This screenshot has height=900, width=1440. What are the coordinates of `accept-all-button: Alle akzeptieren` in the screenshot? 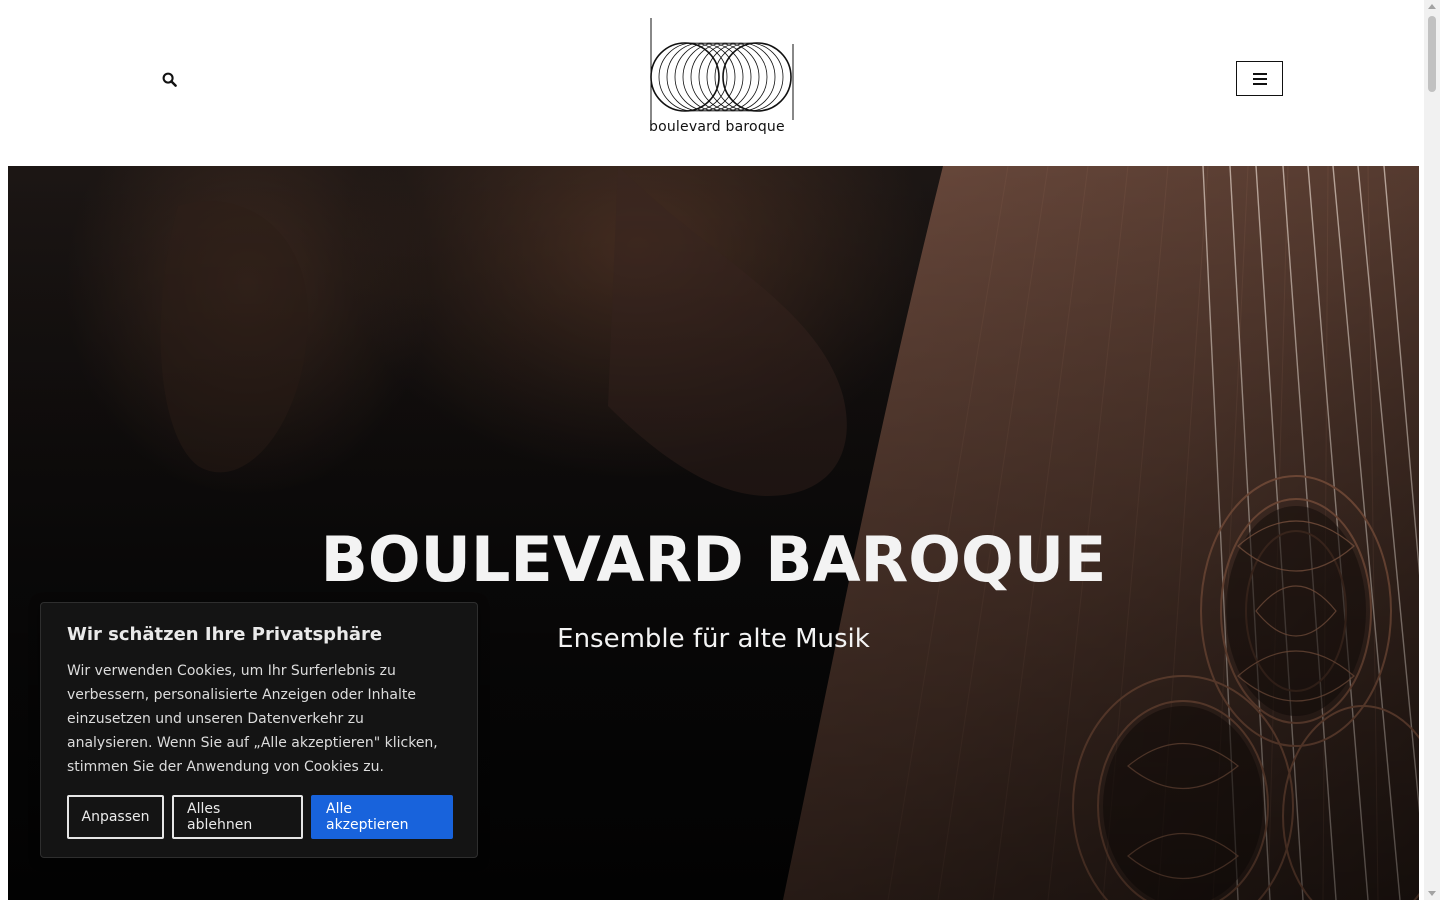 It's located at (382, 817).